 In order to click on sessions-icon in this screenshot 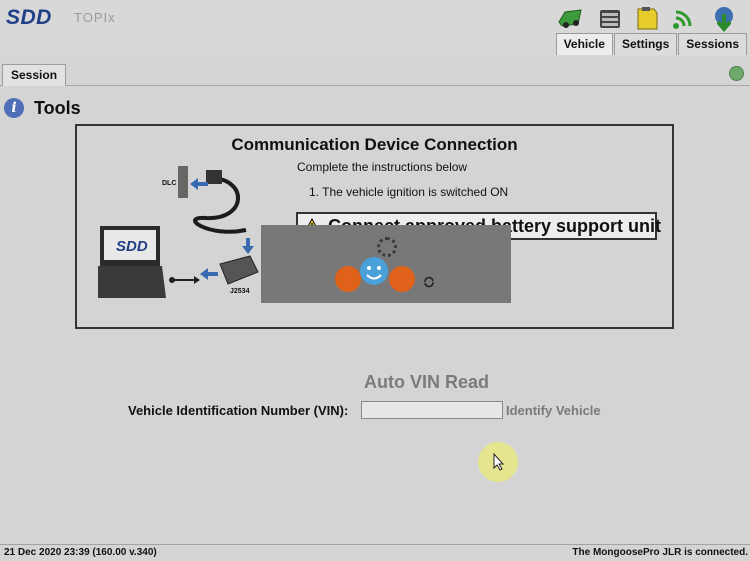, I will do `click(647, 18)`.